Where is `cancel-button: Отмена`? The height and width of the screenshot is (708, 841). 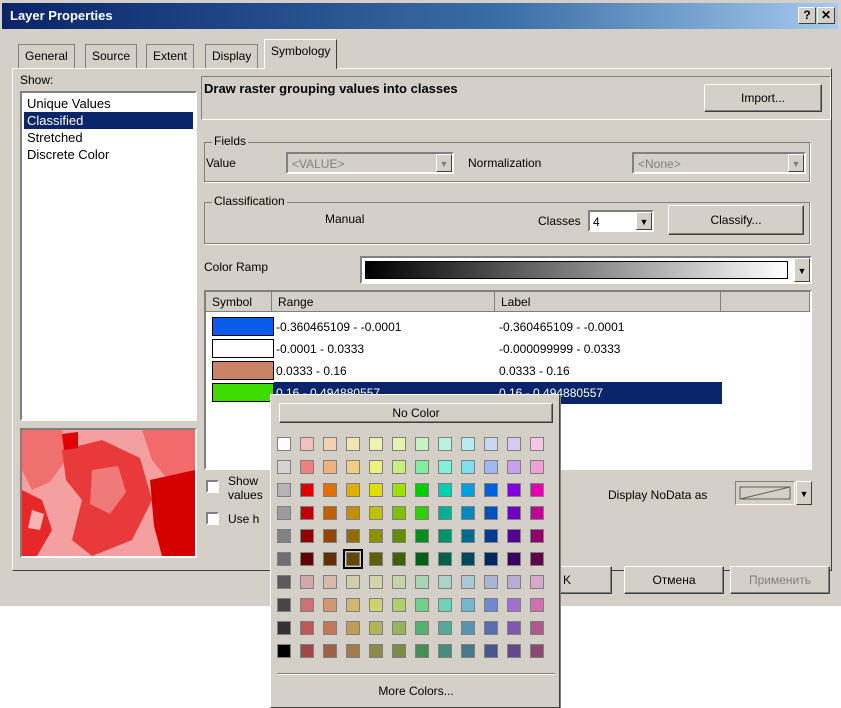 cancel-button: Отмена is located at coordinates (674, 580).